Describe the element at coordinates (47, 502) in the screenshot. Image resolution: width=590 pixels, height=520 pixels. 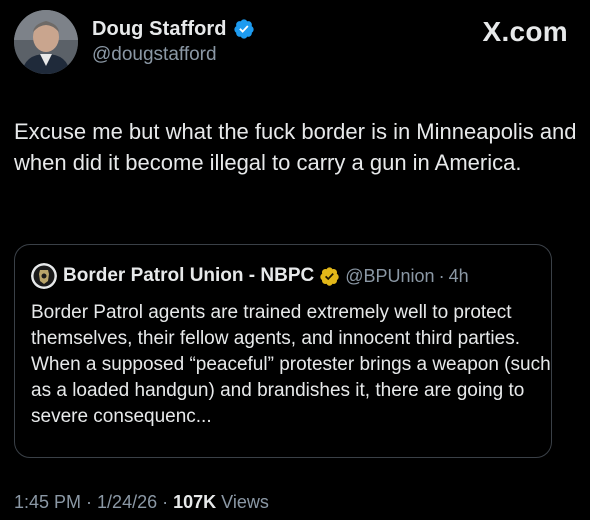
I see `tweet-time: 1:45 PM` at that location.